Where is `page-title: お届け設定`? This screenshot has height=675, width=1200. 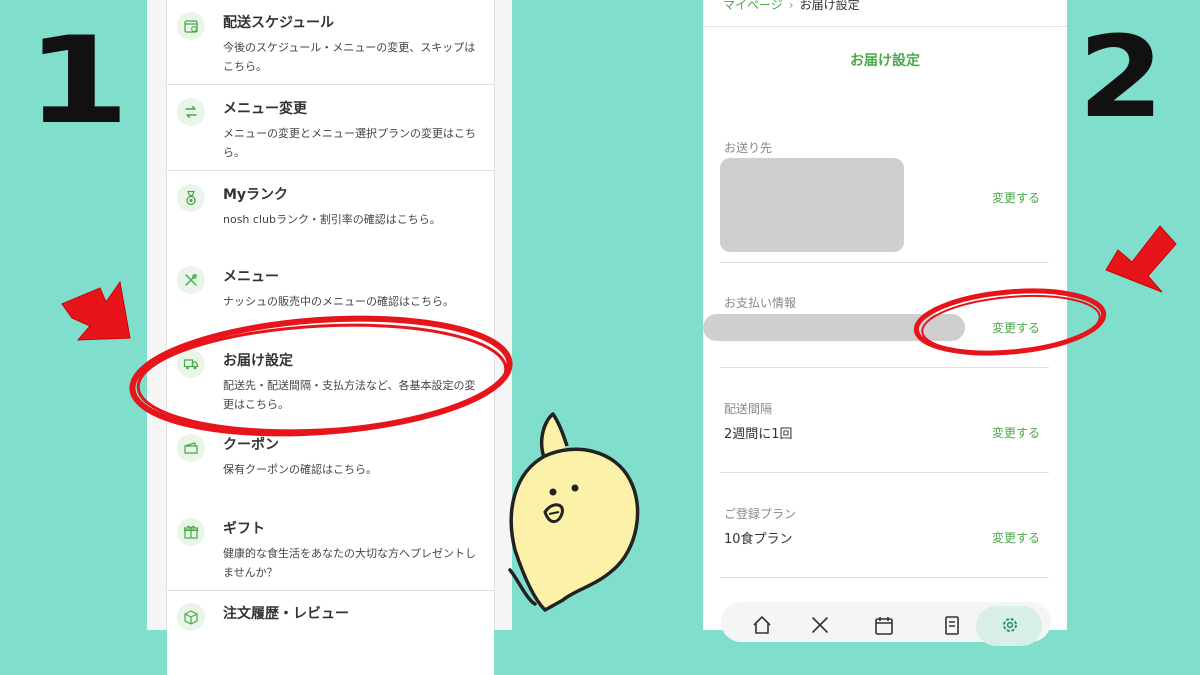
page-title: お届け設定 is located at coordinates (885, 61).